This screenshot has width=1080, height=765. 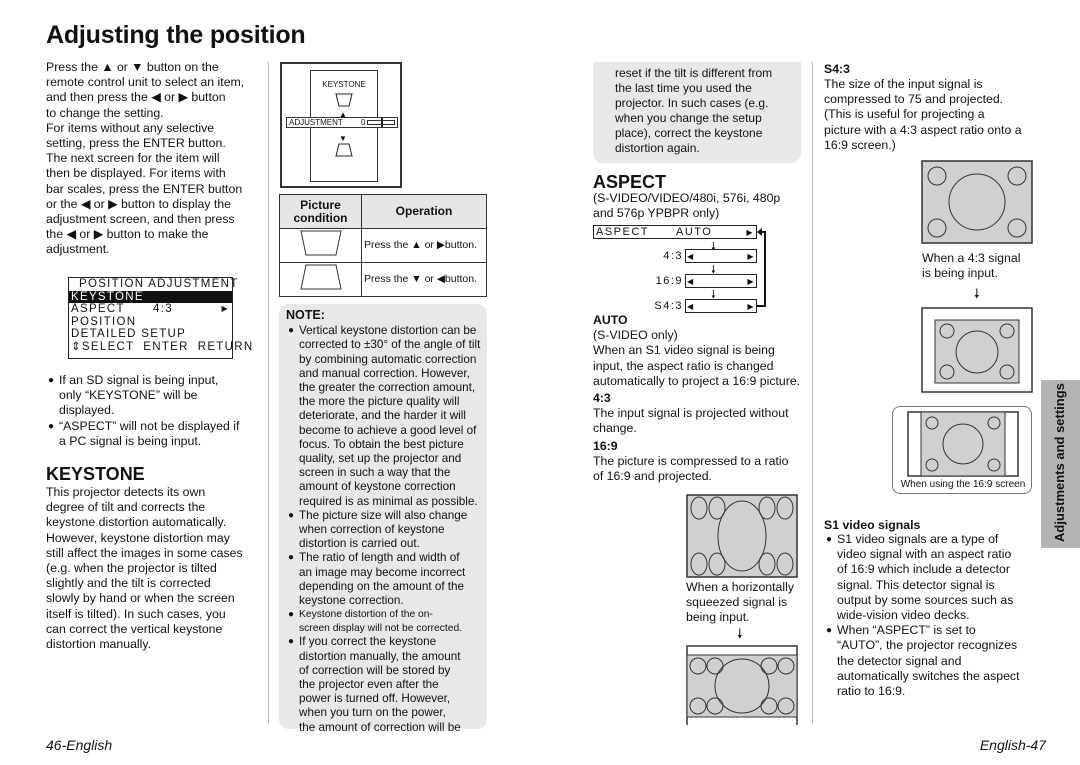 I want to click on loop-back-arrow, so click(x=761, y=267).